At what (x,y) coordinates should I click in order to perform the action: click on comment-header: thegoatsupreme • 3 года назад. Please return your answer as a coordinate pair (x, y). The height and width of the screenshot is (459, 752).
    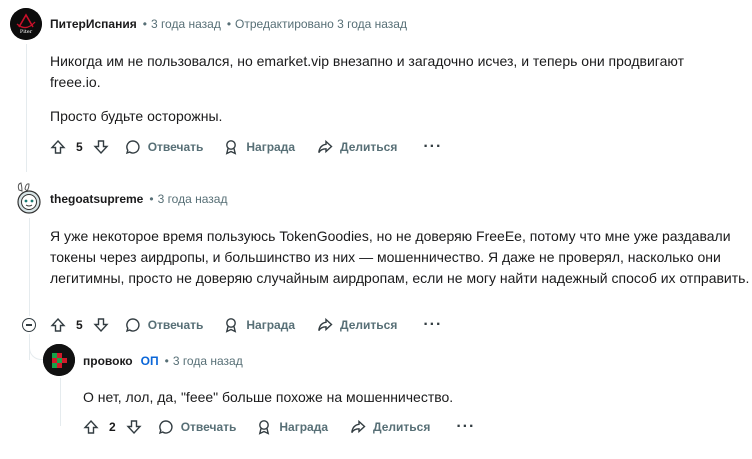
    Looking at the image, I should click on (138, 199).